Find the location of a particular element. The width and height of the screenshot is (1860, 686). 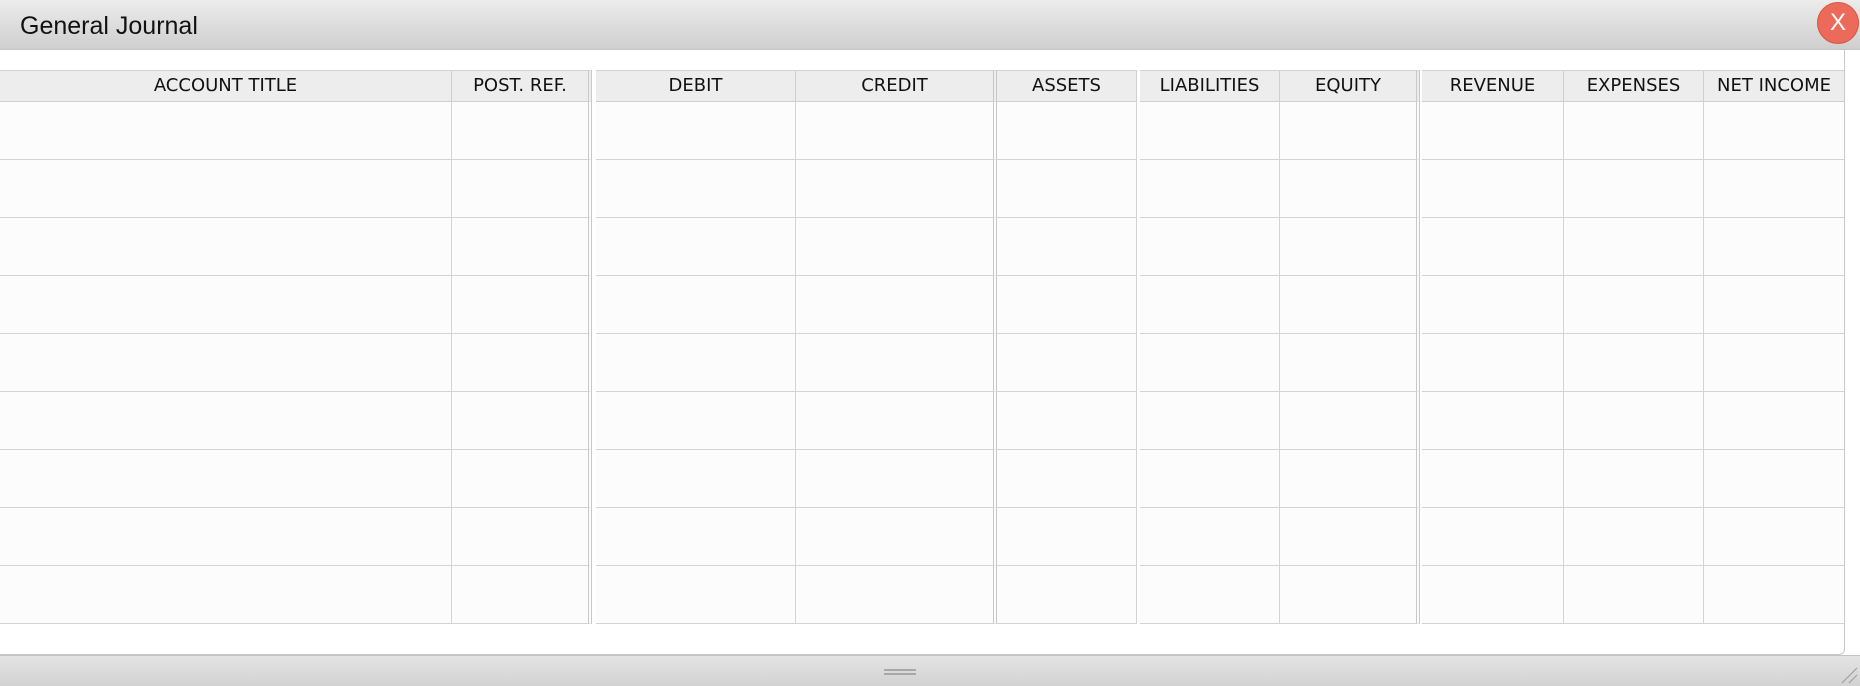

resize-grip-icon is located at coordinates (1848, 674).